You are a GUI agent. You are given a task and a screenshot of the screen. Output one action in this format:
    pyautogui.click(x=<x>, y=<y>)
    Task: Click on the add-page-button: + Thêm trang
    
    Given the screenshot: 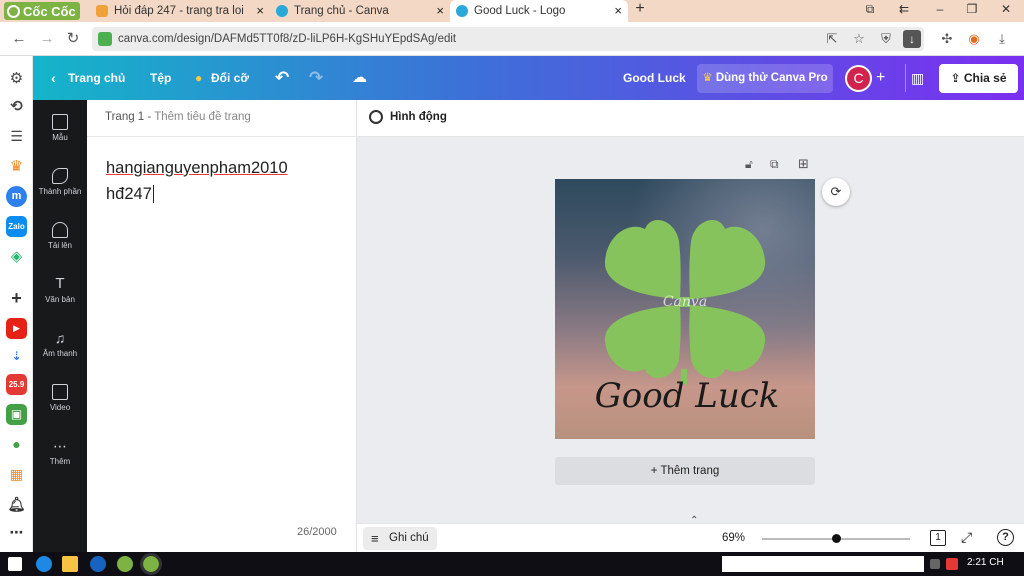 What is the action you would take?
    pyautogui.click(x=685, y=471)
    